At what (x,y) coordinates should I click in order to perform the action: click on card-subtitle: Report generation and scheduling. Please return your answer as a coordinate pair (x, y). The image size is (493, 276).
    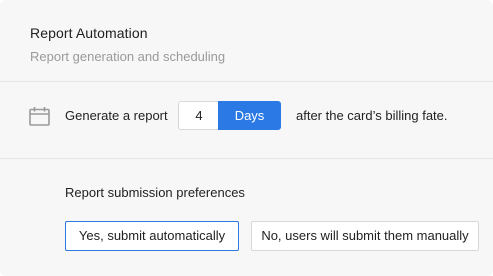
    Looking at the image, I should click on (128, 56).